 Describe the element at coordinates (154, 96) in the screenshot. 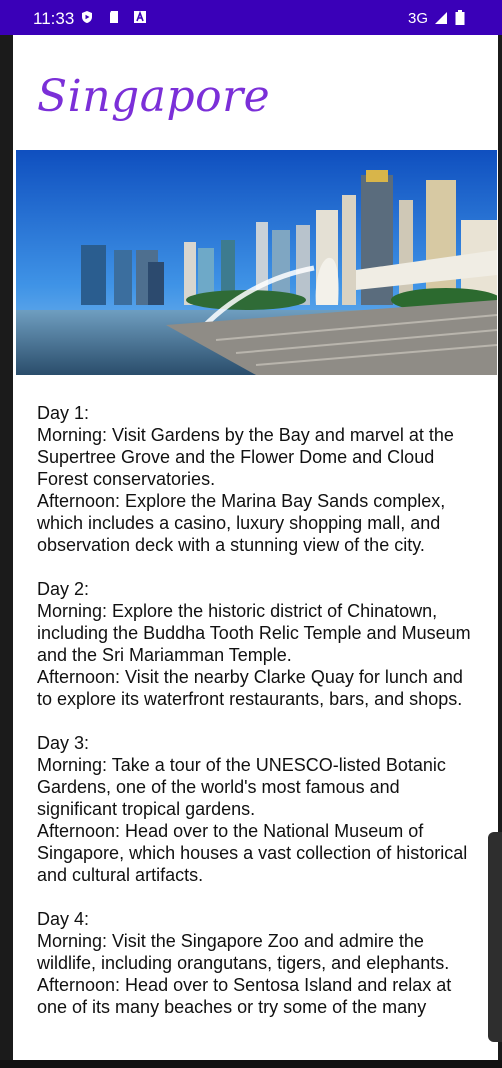

I see `page-title: Singapore` at that location.